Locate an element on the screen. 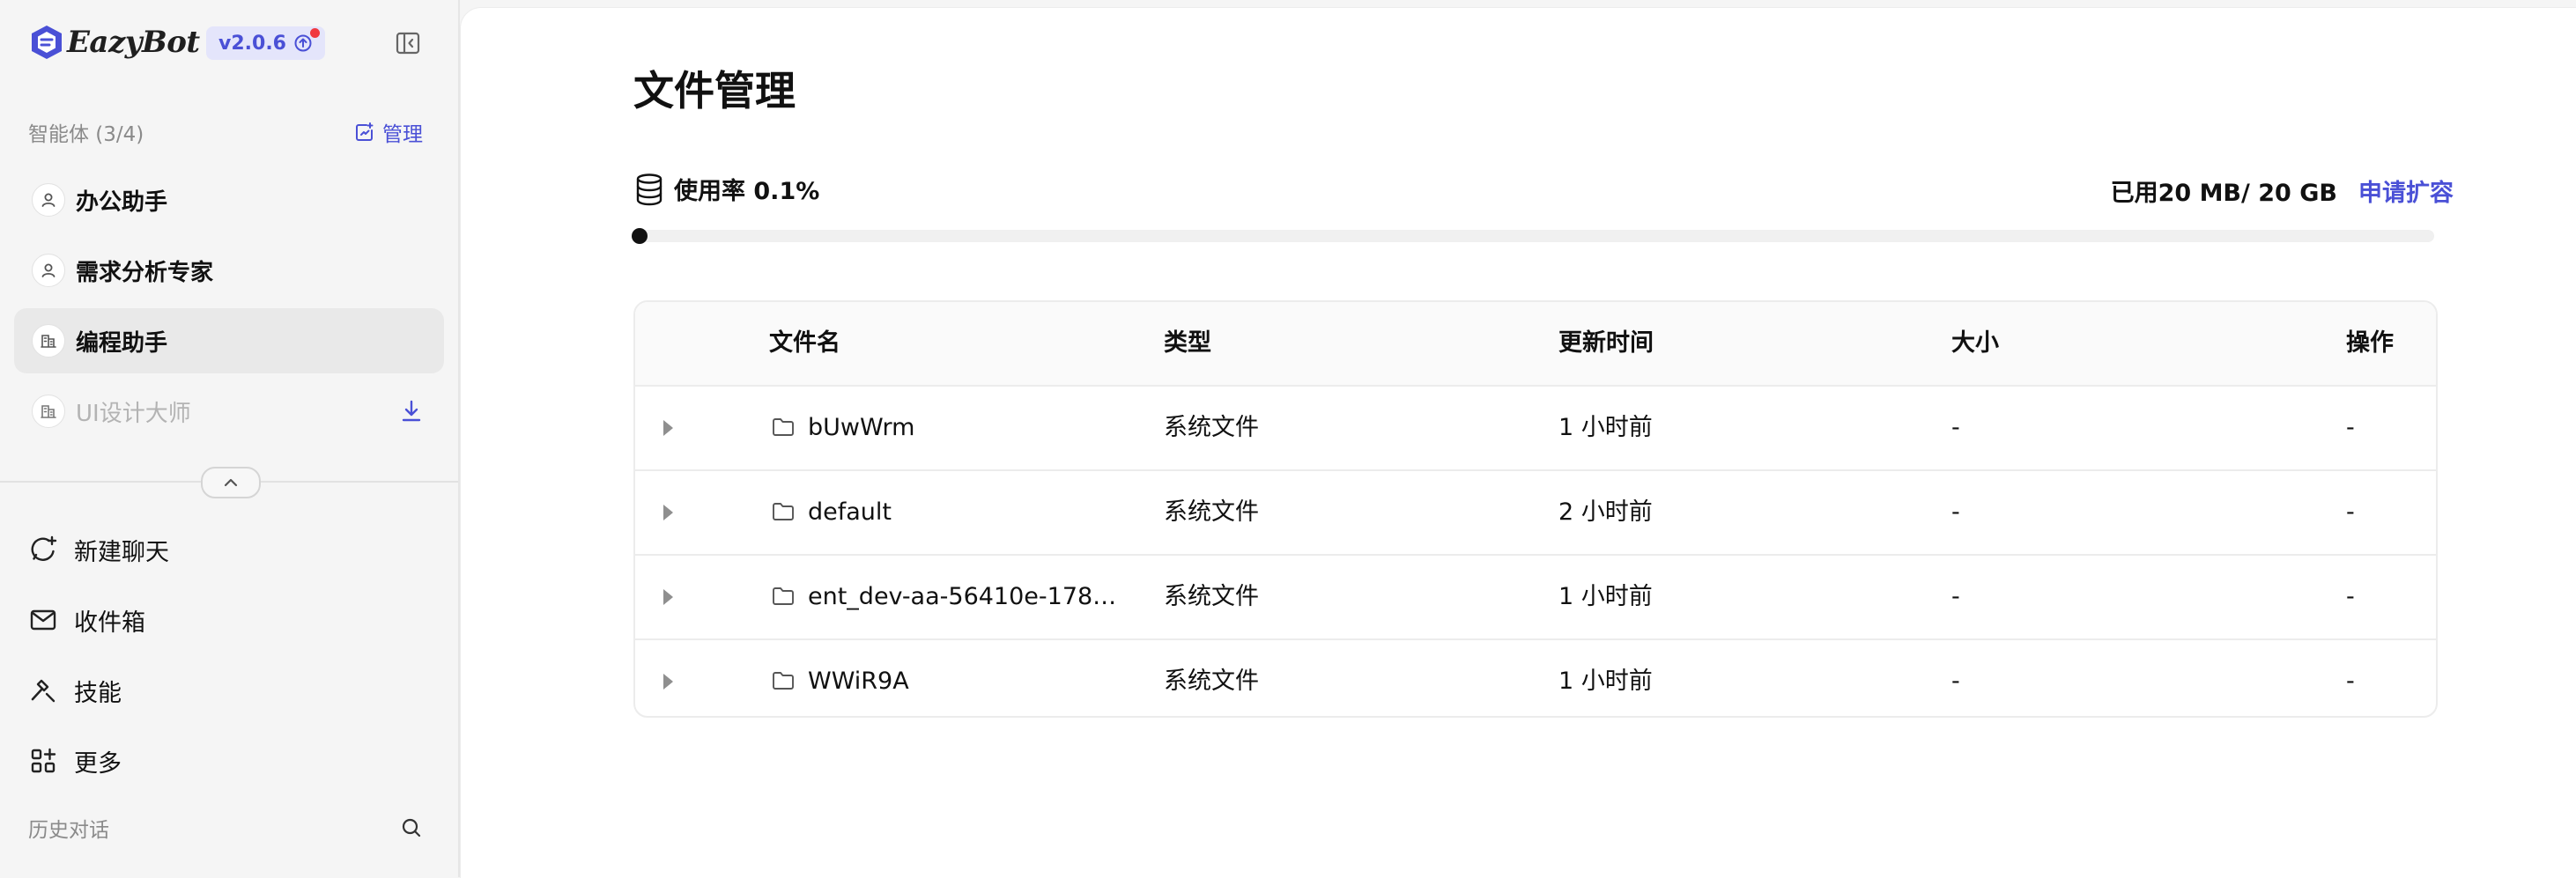 This screenshot has width=2576, height=878. storage-used-text: 已用20 MB/ 20 GB is located at coordinates (2223, 193).